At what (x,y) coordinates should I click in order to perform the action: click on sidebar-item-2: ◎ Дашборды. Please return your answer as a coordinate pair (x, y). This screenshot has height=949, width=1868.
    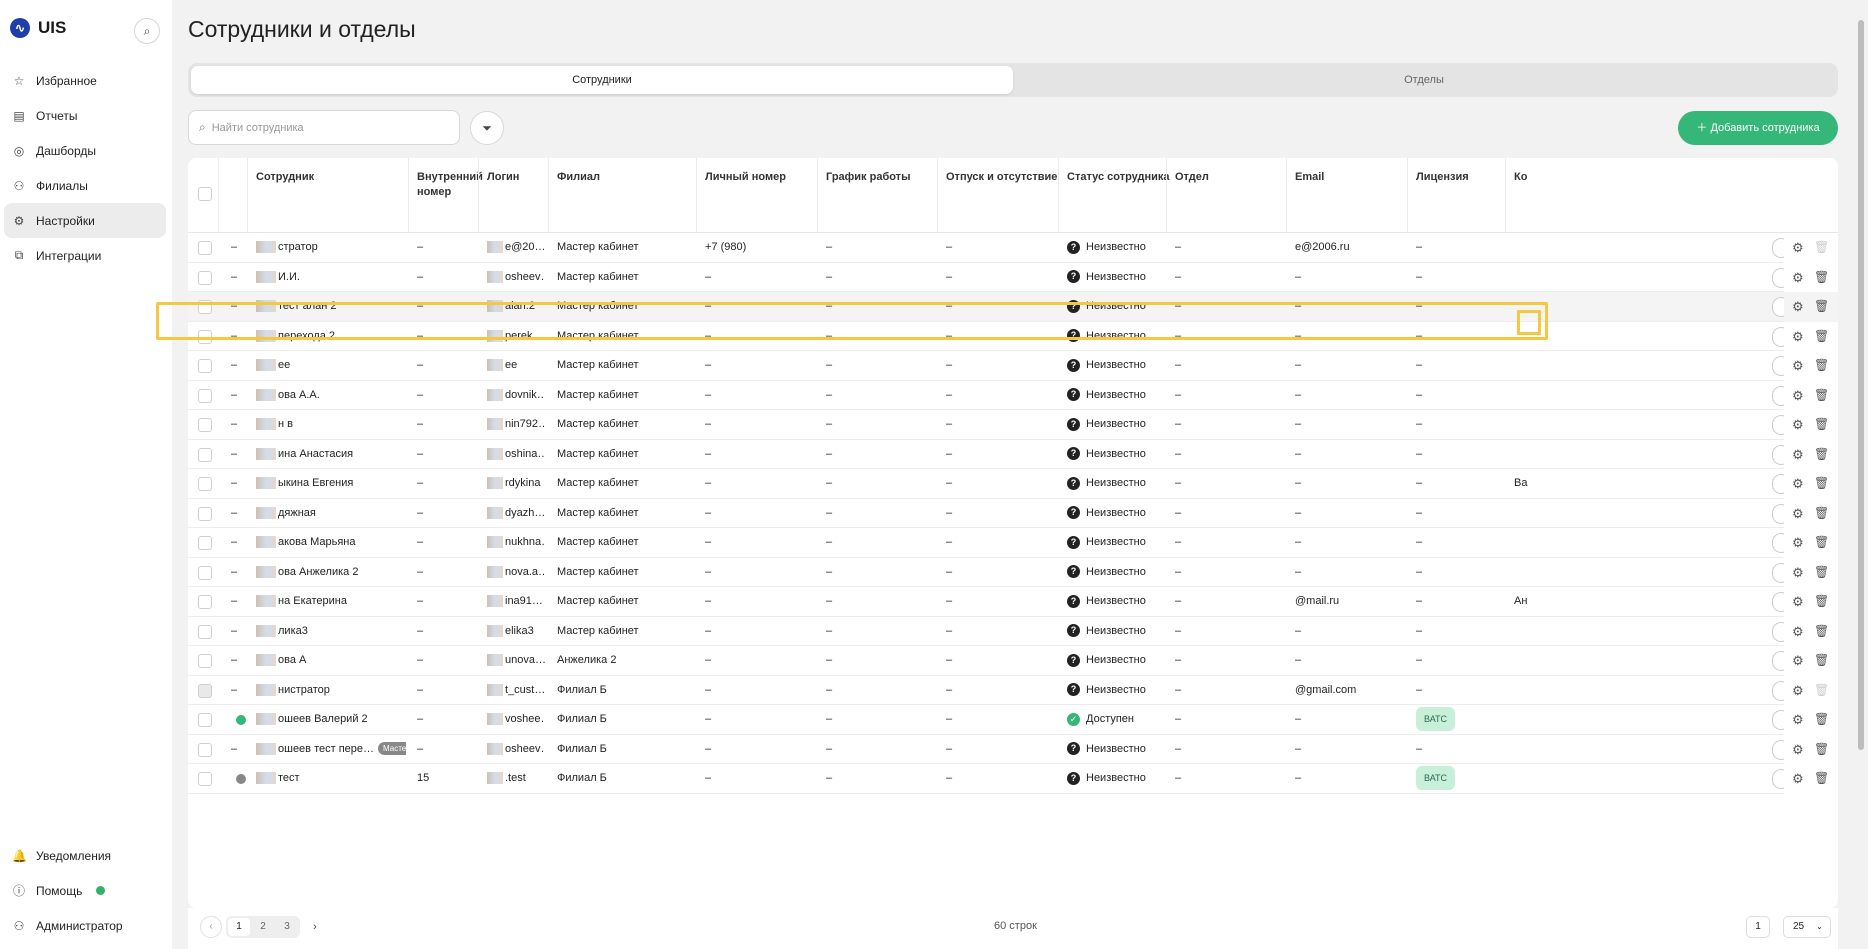
    Looking at the image, I should click on (85, 150).